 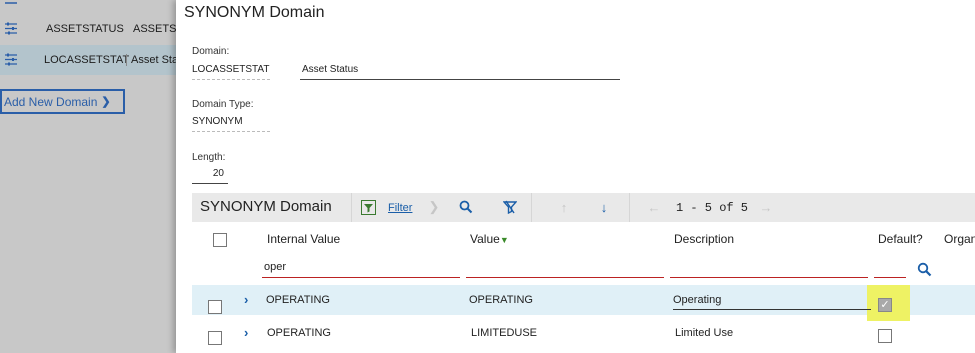 I want to click on column-internal-value: Internal Value, so click(x=303, y=239).